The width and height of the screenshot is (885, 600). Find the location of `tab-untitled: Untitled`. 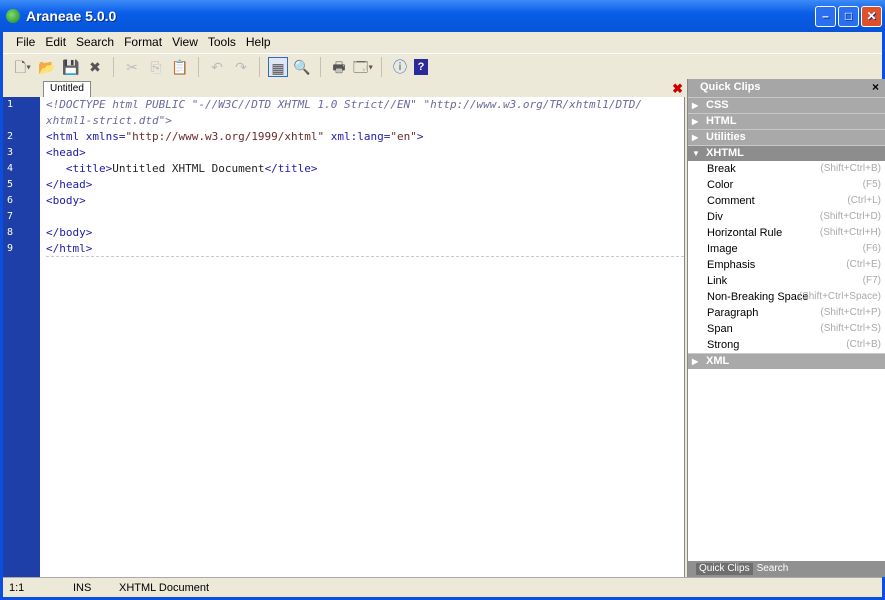

tab-untitled: Untitled is located at coordinates (67, 89).